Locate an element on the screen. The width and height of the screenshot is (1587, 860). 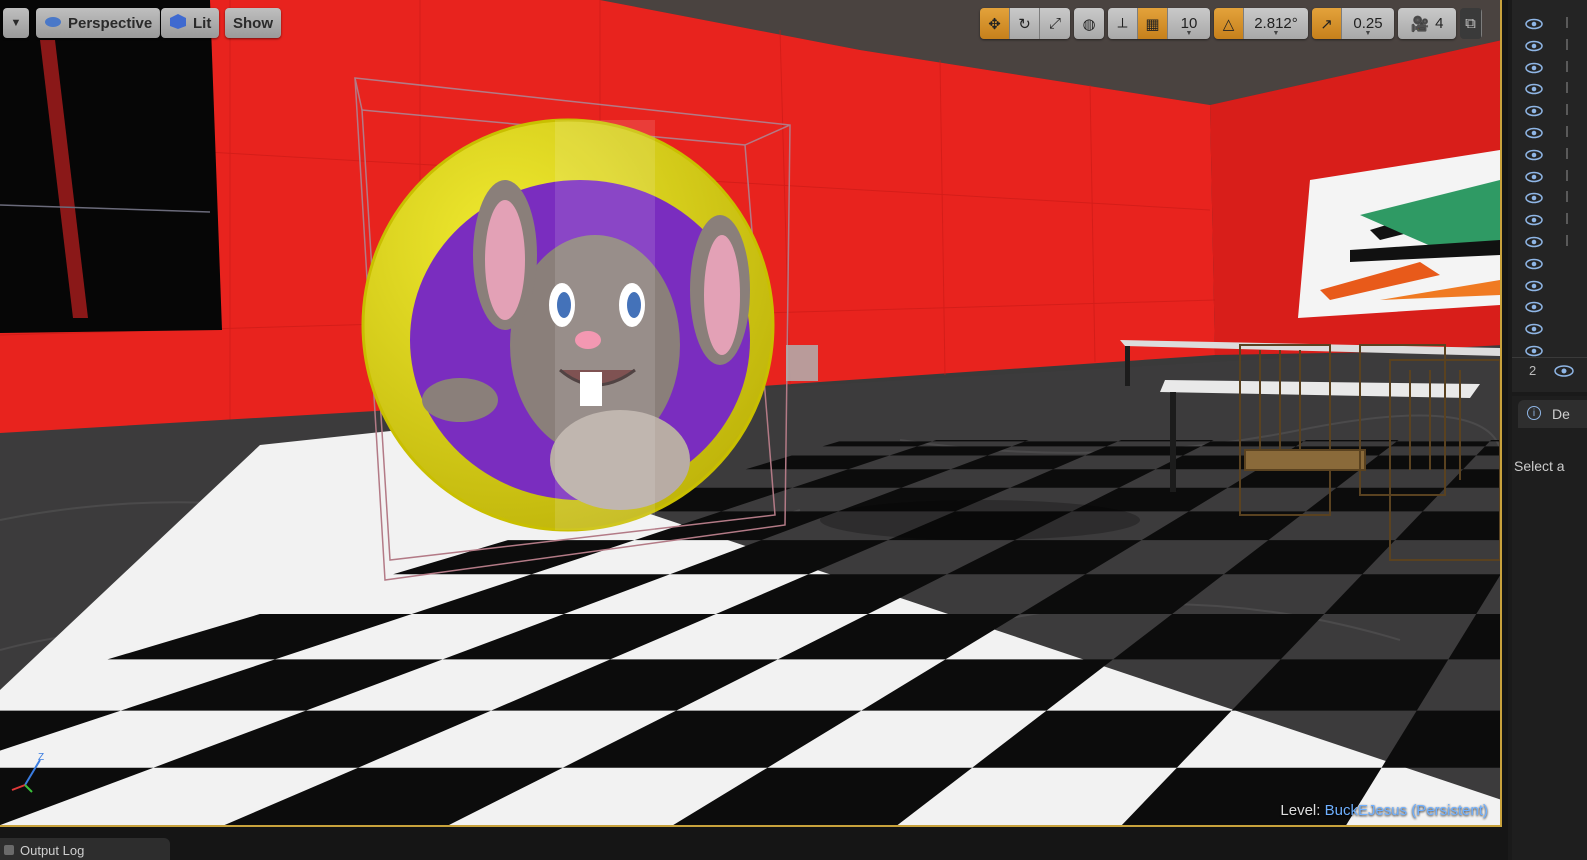
surface-snap-toggle: ⟂ is located at coordinates (1123, 23).